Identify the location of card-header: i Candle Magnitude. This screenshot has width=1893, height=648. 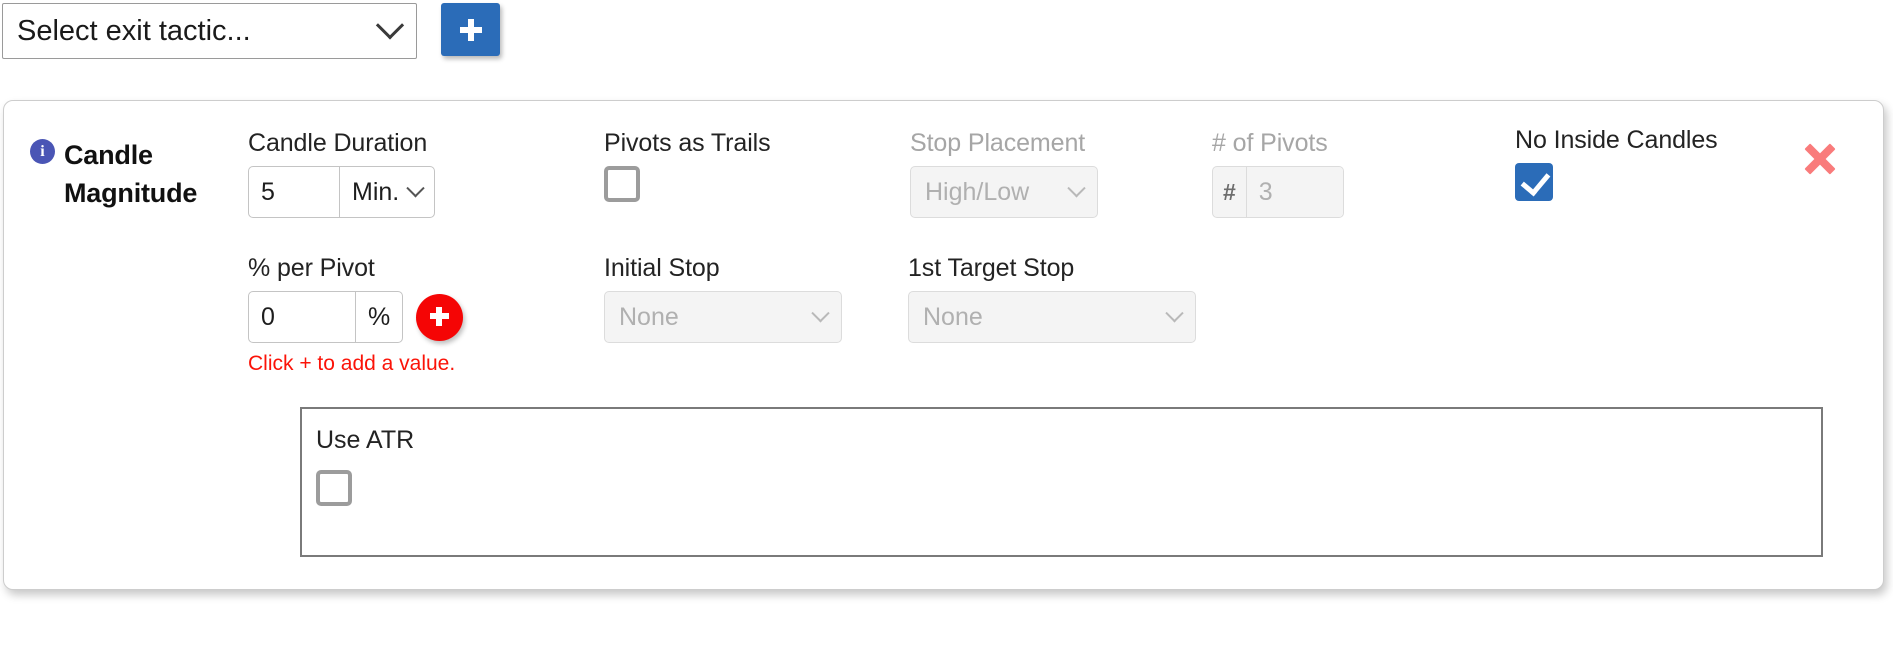
(135, 174).